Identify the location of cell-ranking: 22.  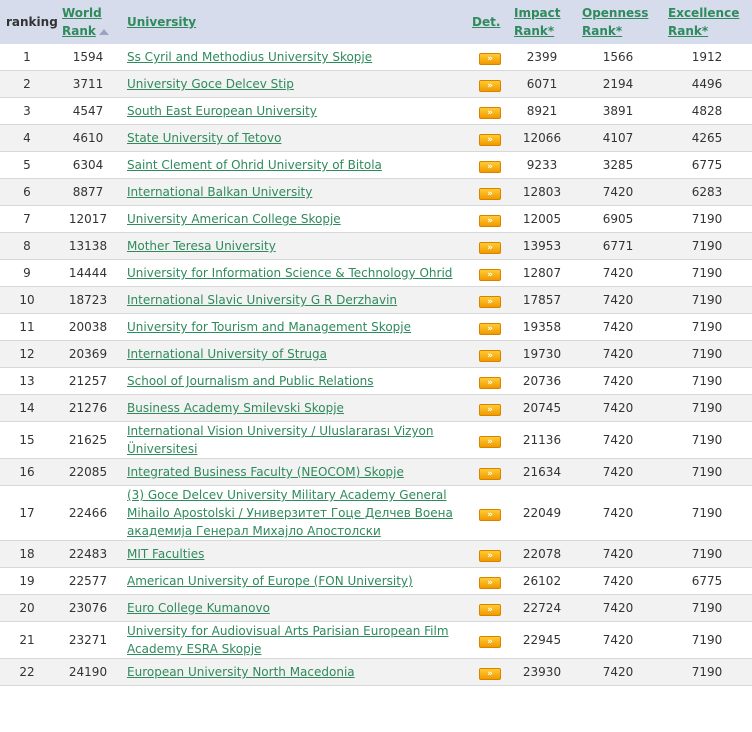
(27, 672).